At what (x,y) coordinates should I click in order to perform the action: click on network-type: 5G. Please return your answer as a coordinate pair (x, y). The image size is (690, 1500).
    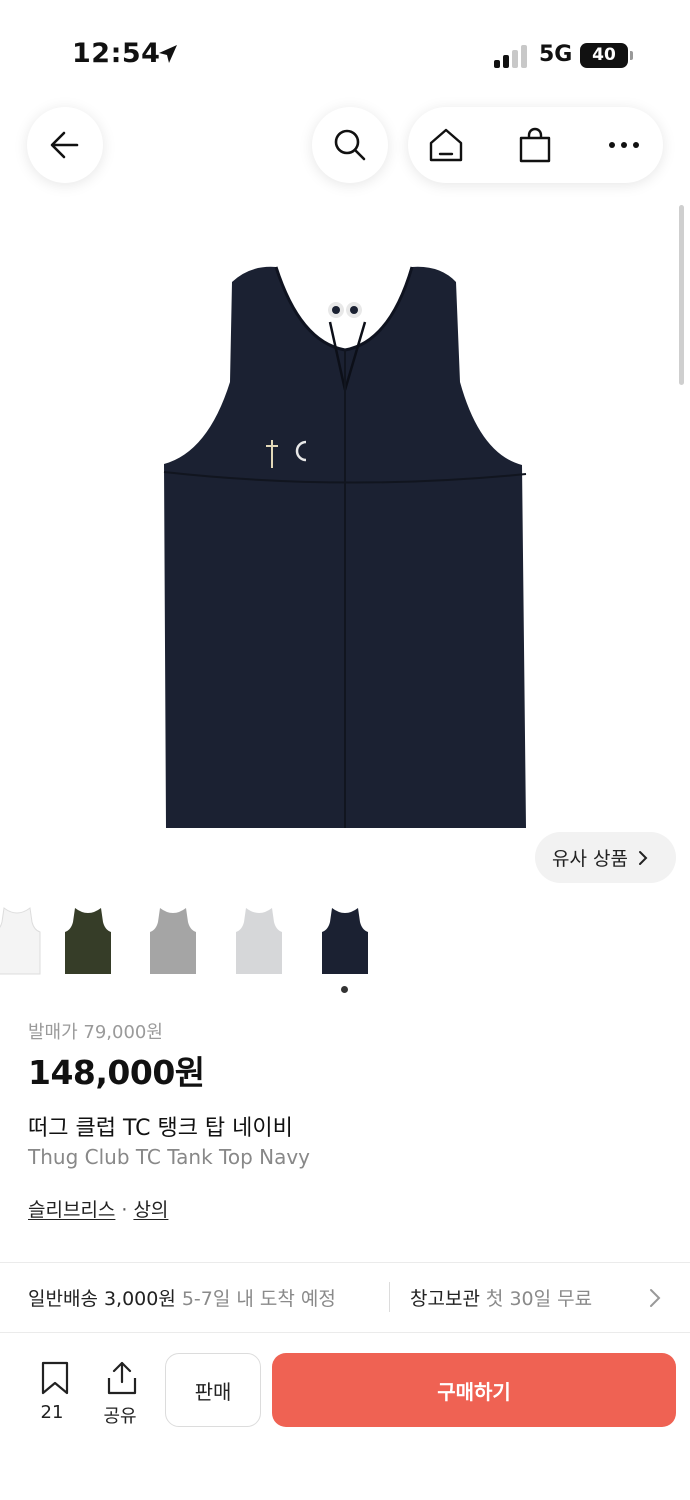
    Looking at the image, I should click on (556, 54).